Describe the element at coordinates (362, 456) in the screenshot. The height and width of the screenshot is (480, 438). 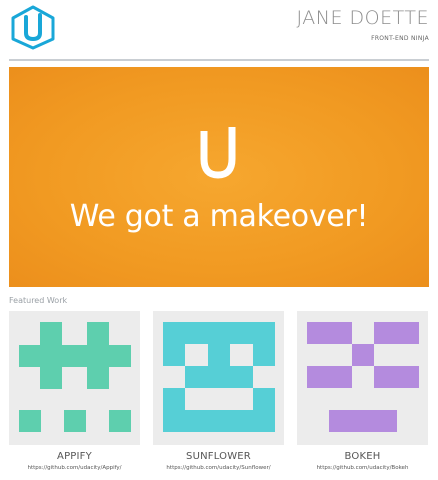
I see `project-title: BOKEH` at that location.